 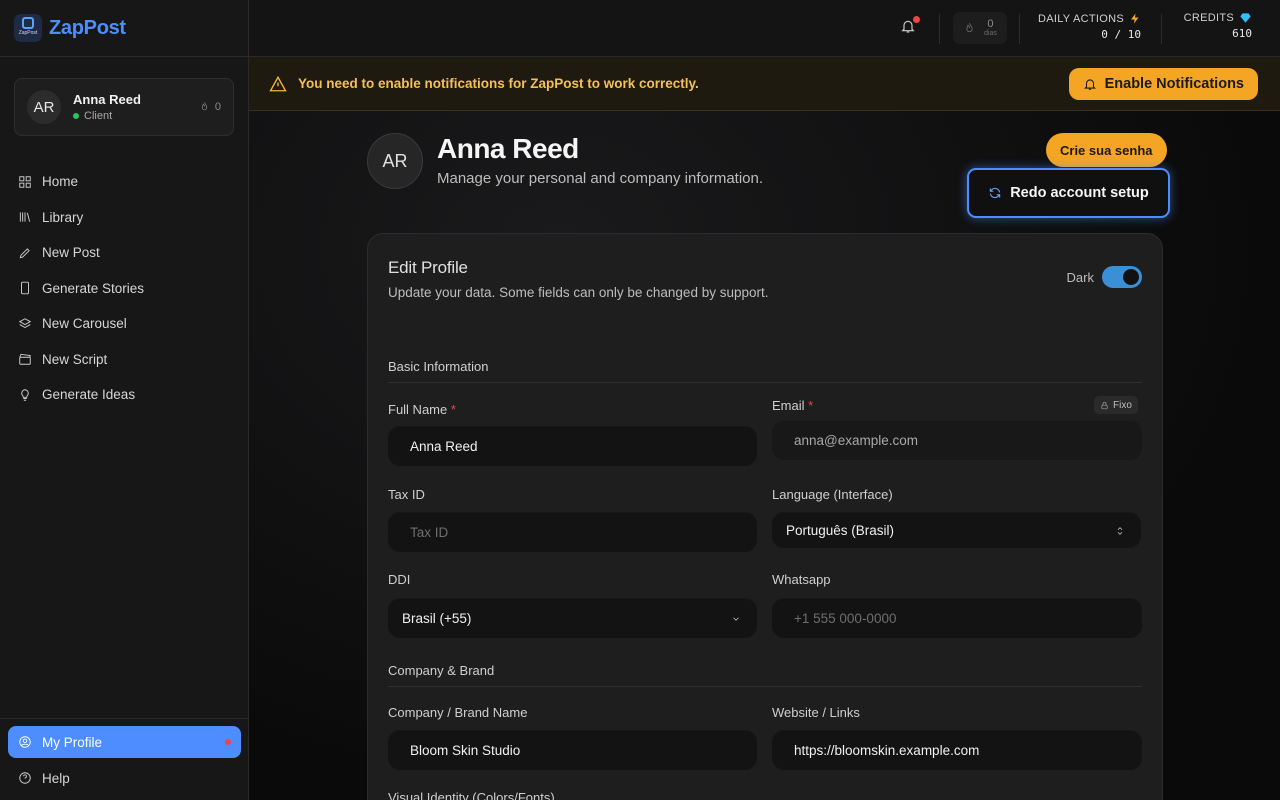 I want to click on user-streak-count: 0, so click(x=217, y=107).